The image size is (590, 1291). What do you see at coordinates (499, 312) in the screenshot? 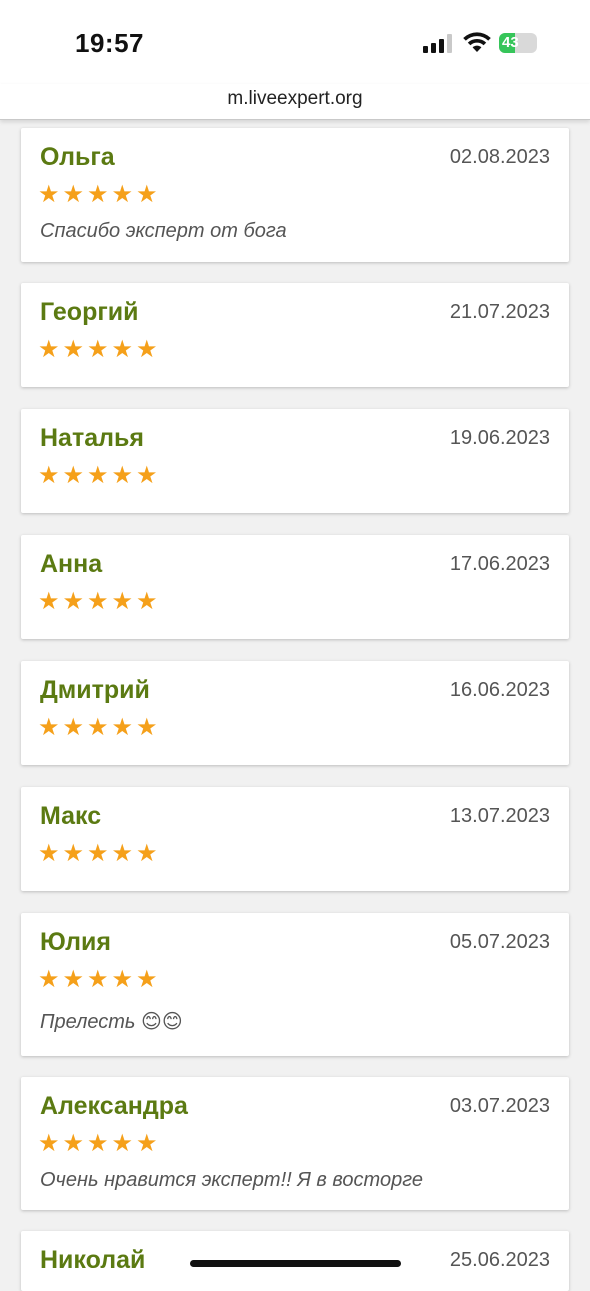
I see `review-date: 21.07.2023` at bounding box center [499, 312].